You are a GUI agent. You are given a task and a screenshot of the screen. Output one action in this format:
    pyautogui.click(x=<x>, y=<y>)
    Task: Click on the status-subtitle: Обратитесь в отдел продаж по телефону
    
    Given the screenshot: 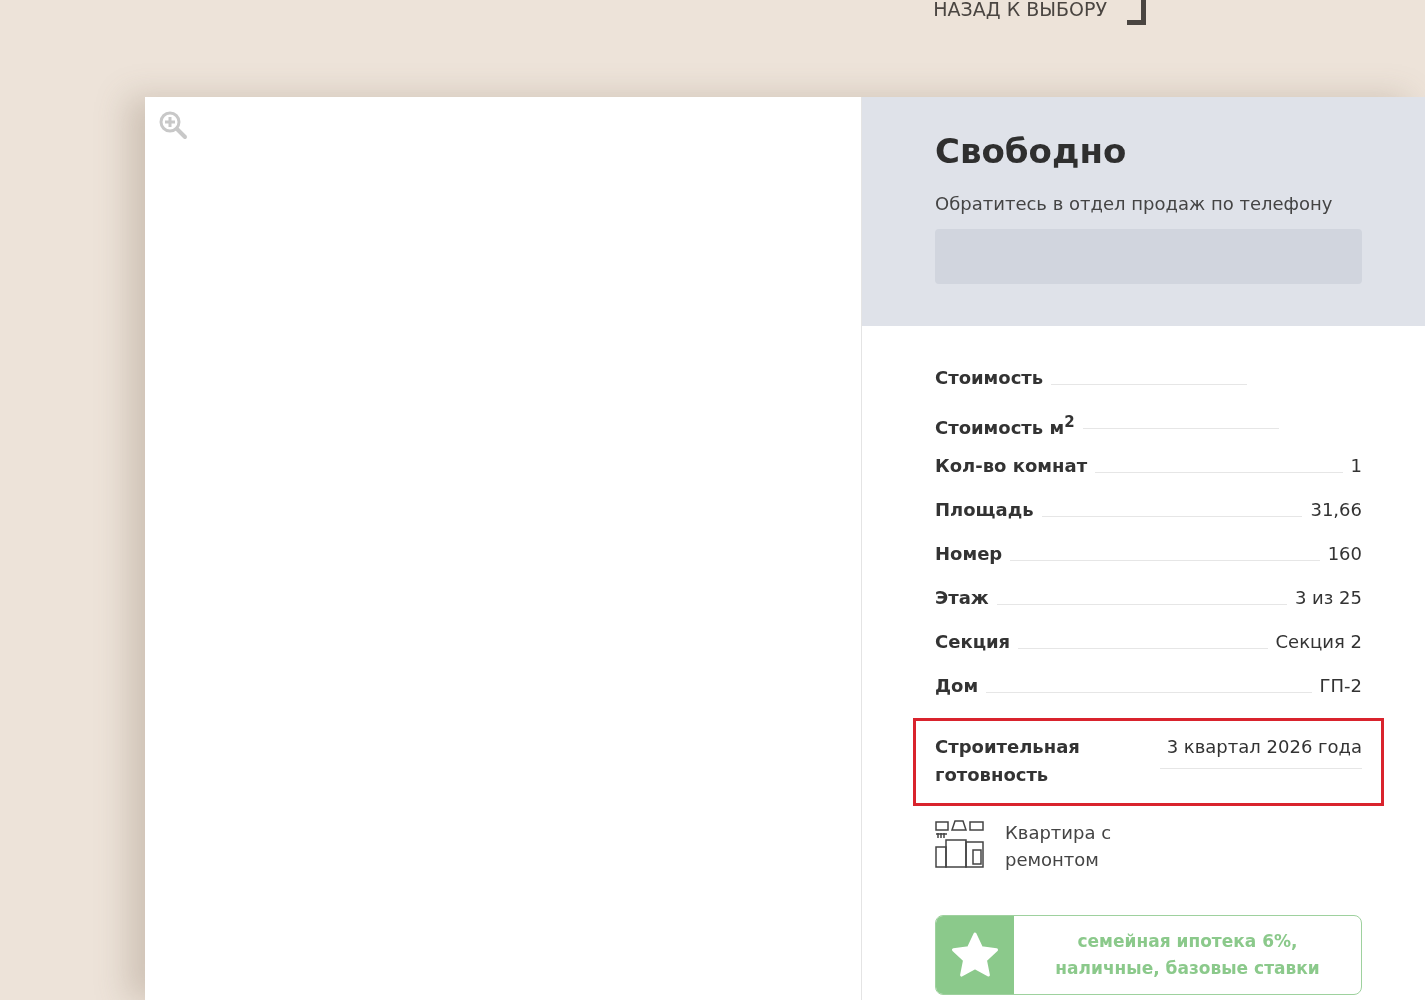 What is the action you would take?
    pyautogui.click(x=1134, y=203)
    